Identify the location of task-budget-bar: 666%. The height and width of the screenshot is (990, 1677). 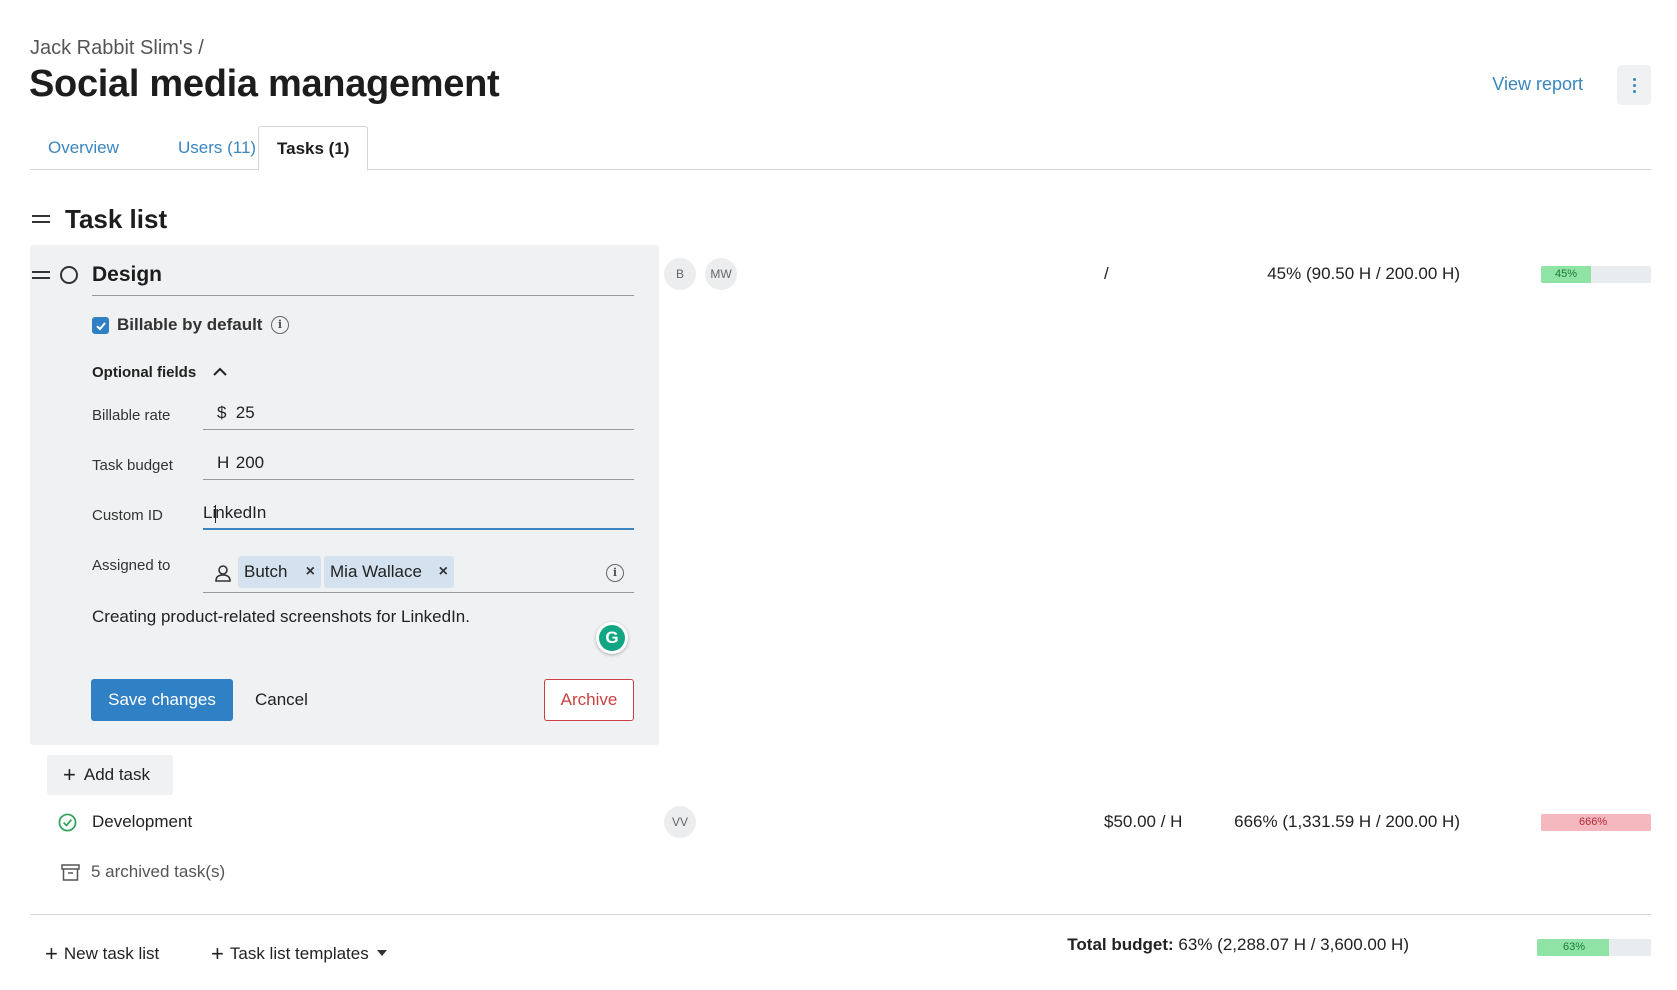
(1596, 822).